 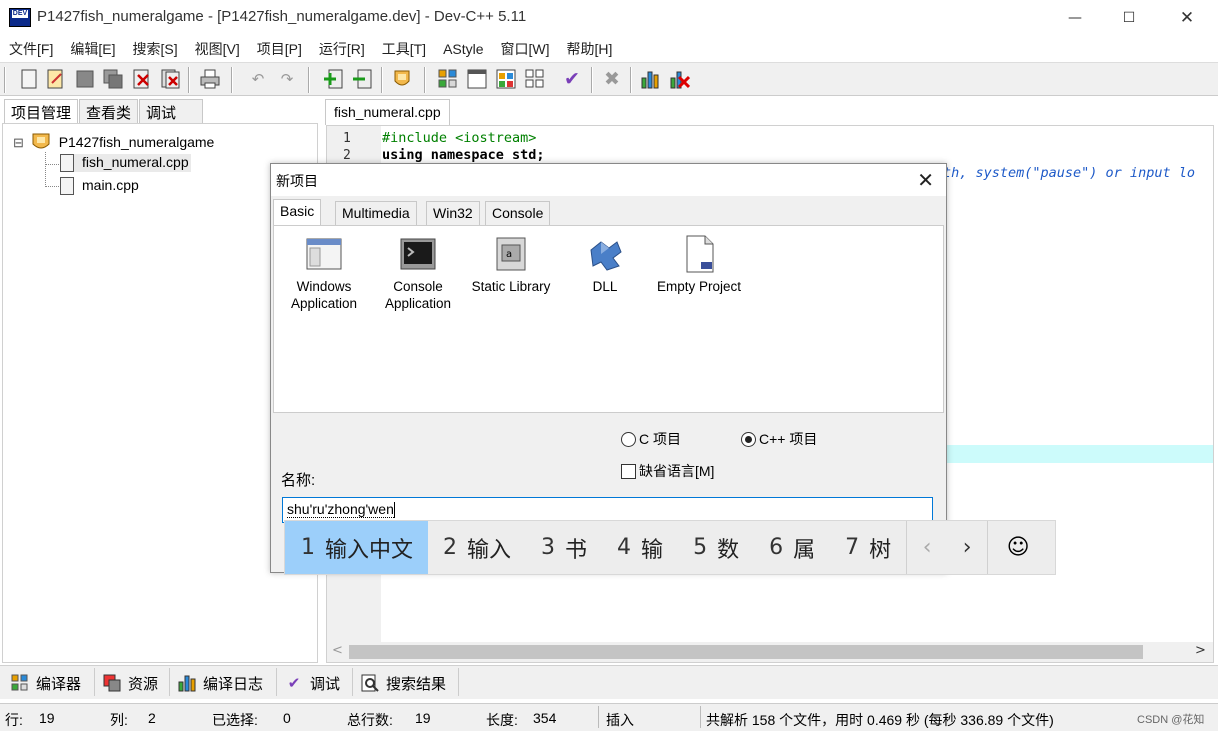 I want to click on ime-candidate: 5数, so click(x=716, y=547).